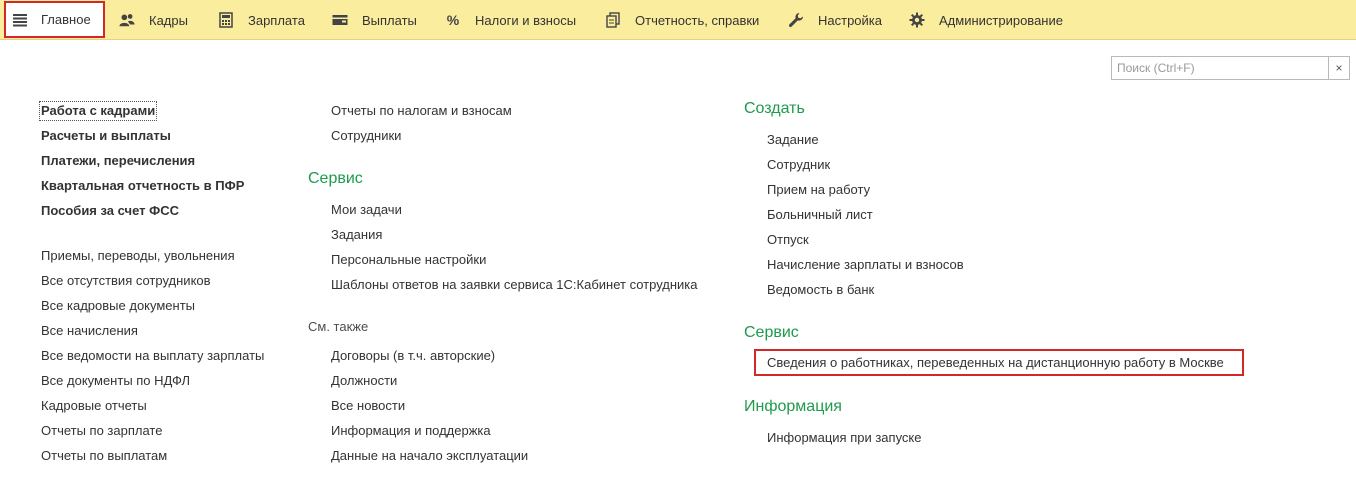  I want to click on link-all-accruals: Все начисления, so click(89, 331).